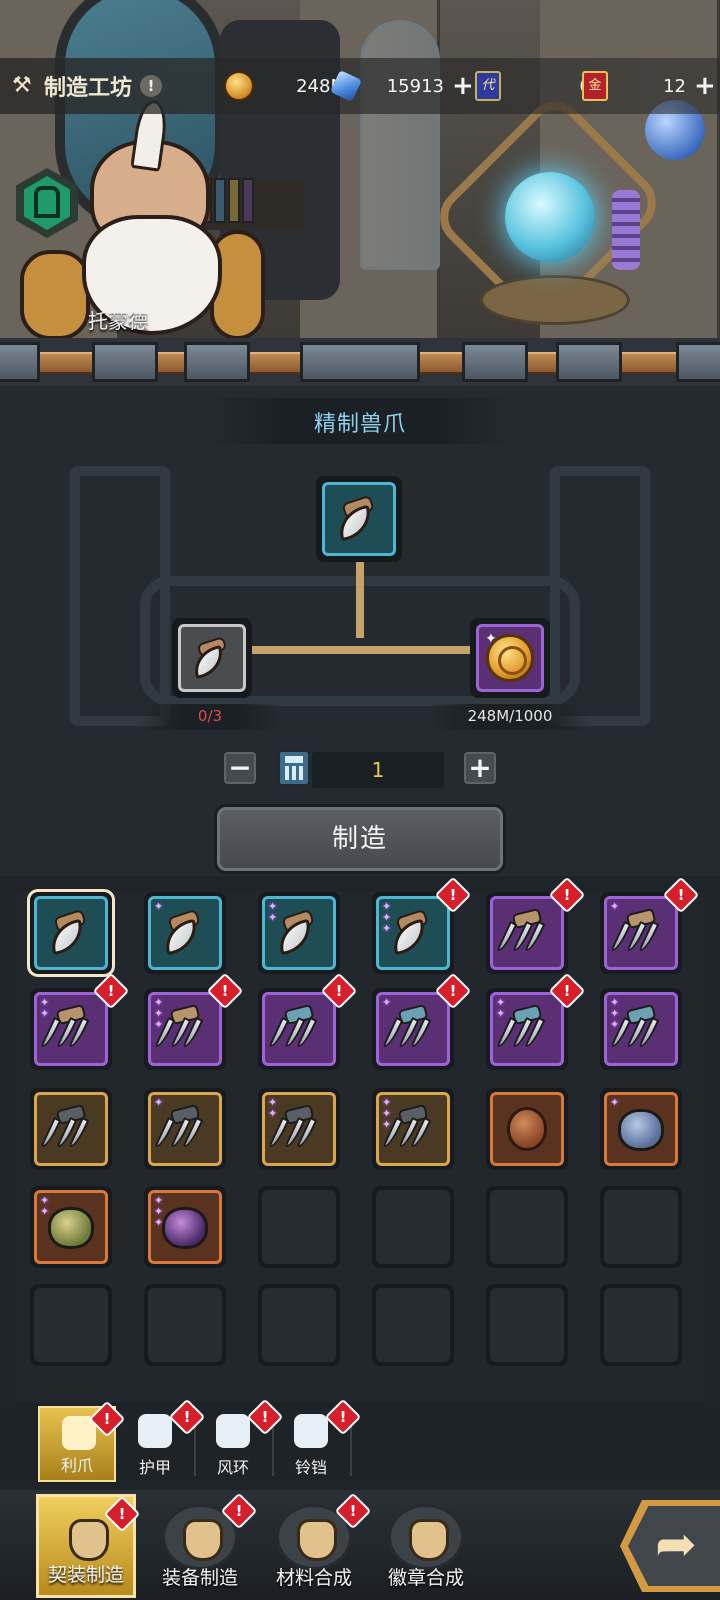  Describe the element at coordinates (232, 1467) in the screenshot. I see `tab-label: 风环` at that location.